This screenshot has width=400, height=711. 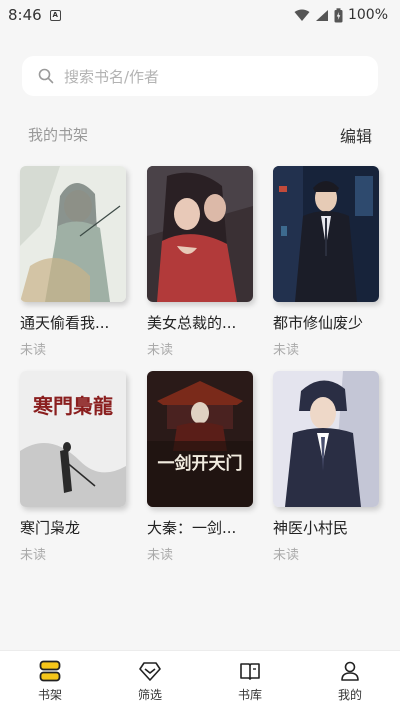 I want to click on search-input: 搜索书名/作者, so click(x=200, y=76).